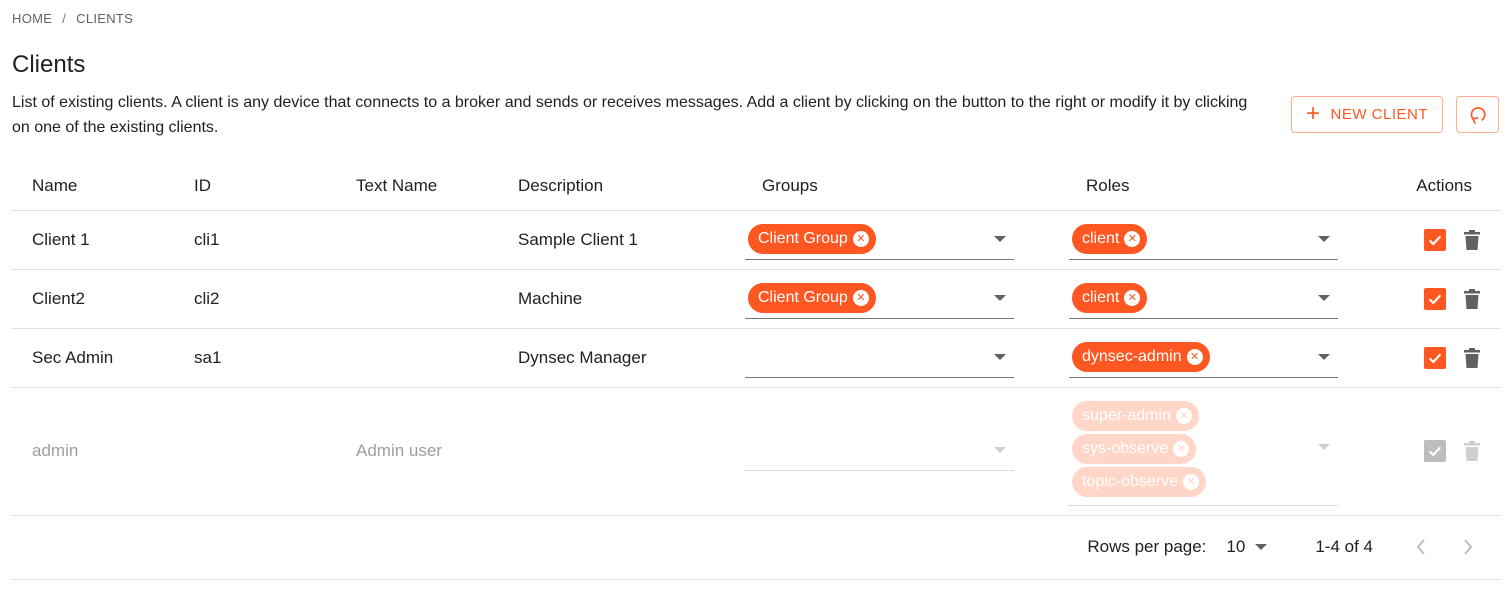  What do you see at coordinates (93, 451) in the screenshot?
I see `cell-name: admin` at bounding box center [93, 451].